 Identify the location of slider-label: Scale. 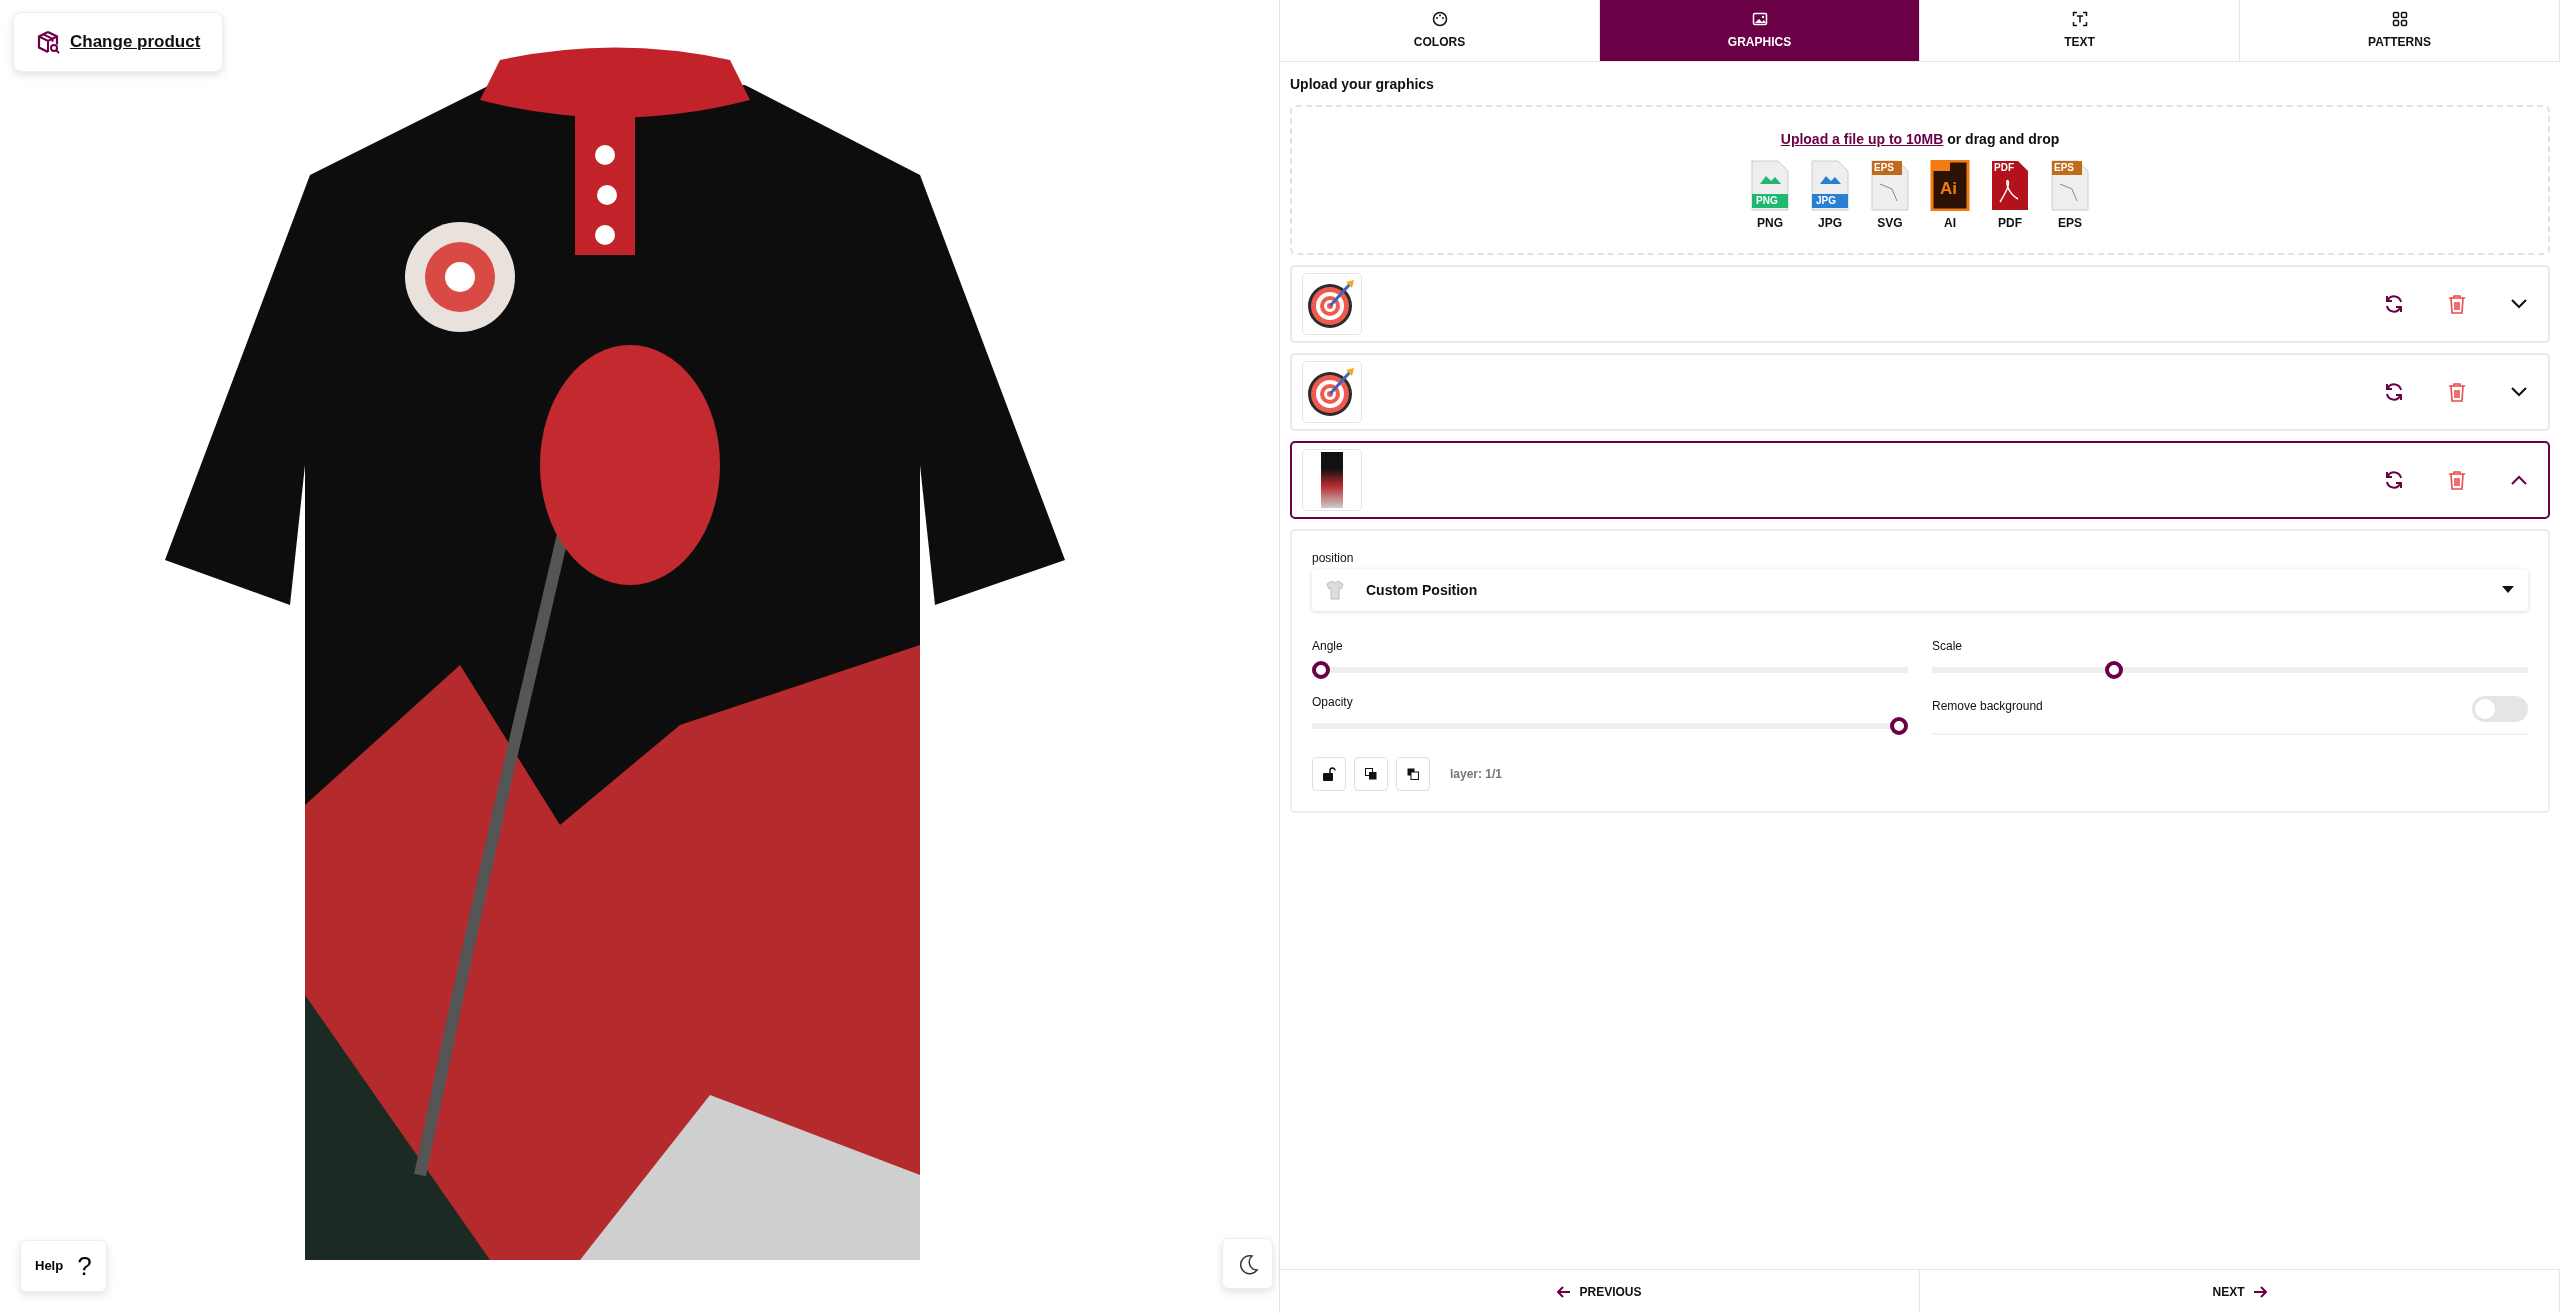
(1948, 646).